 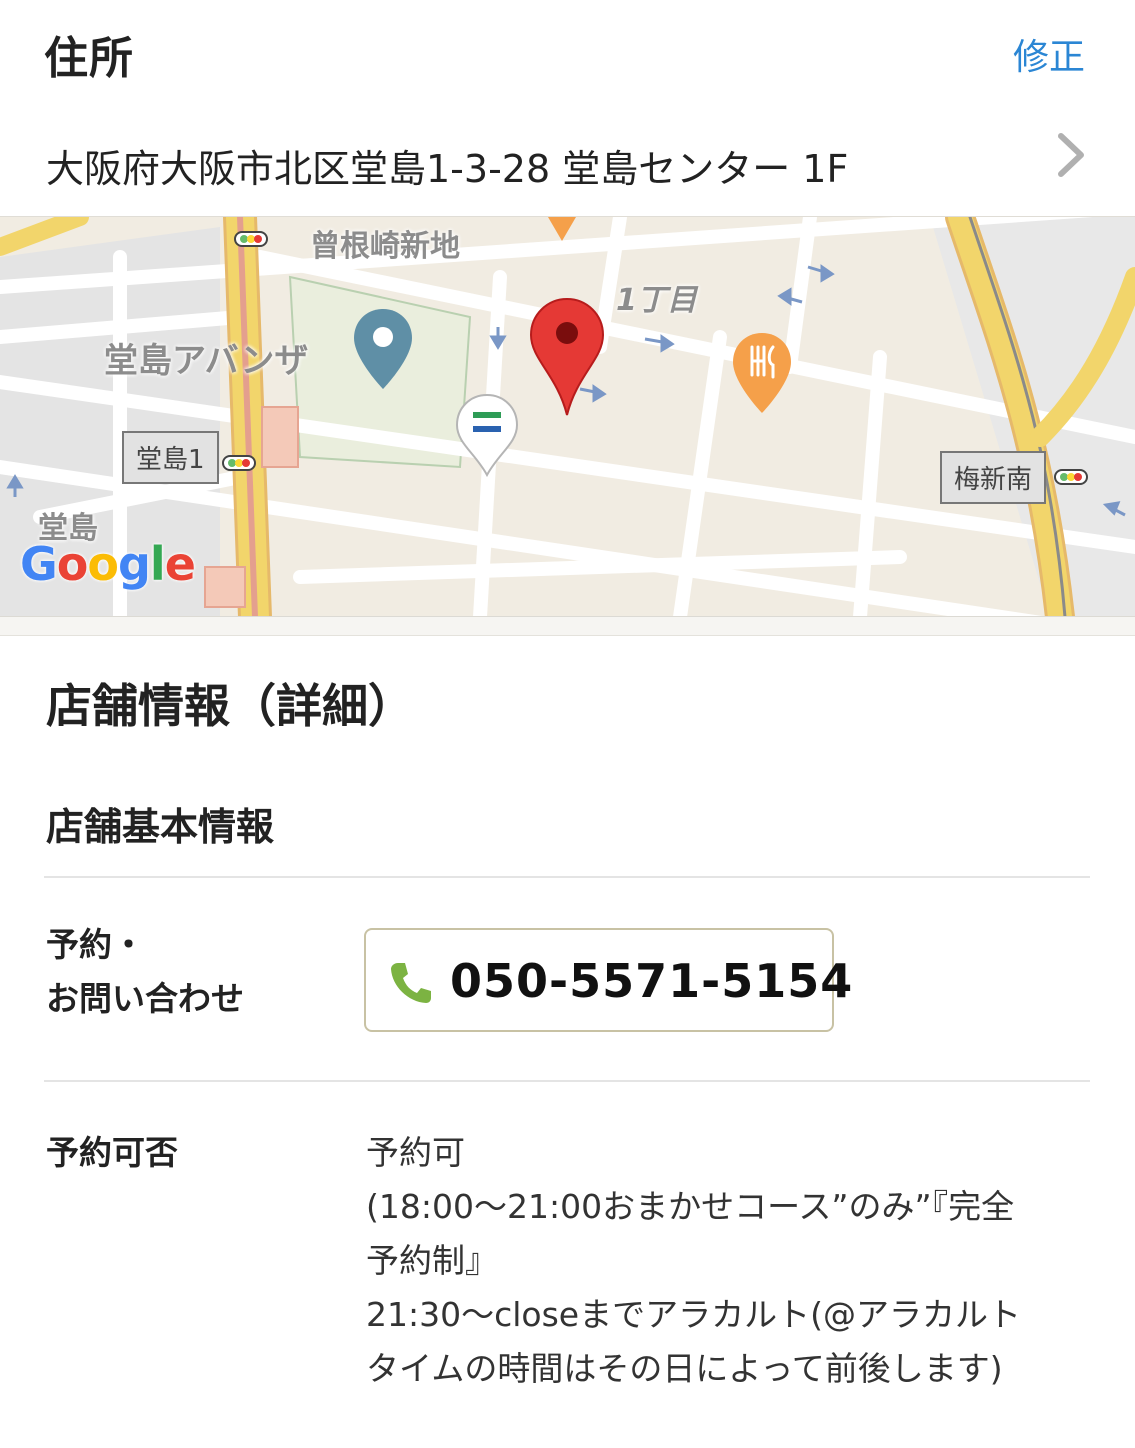 What do you see at coordinates (230, 706) in the screenshot?
I see `section-title: 店舗情報（詳細）` at bounding box center [230, 706].